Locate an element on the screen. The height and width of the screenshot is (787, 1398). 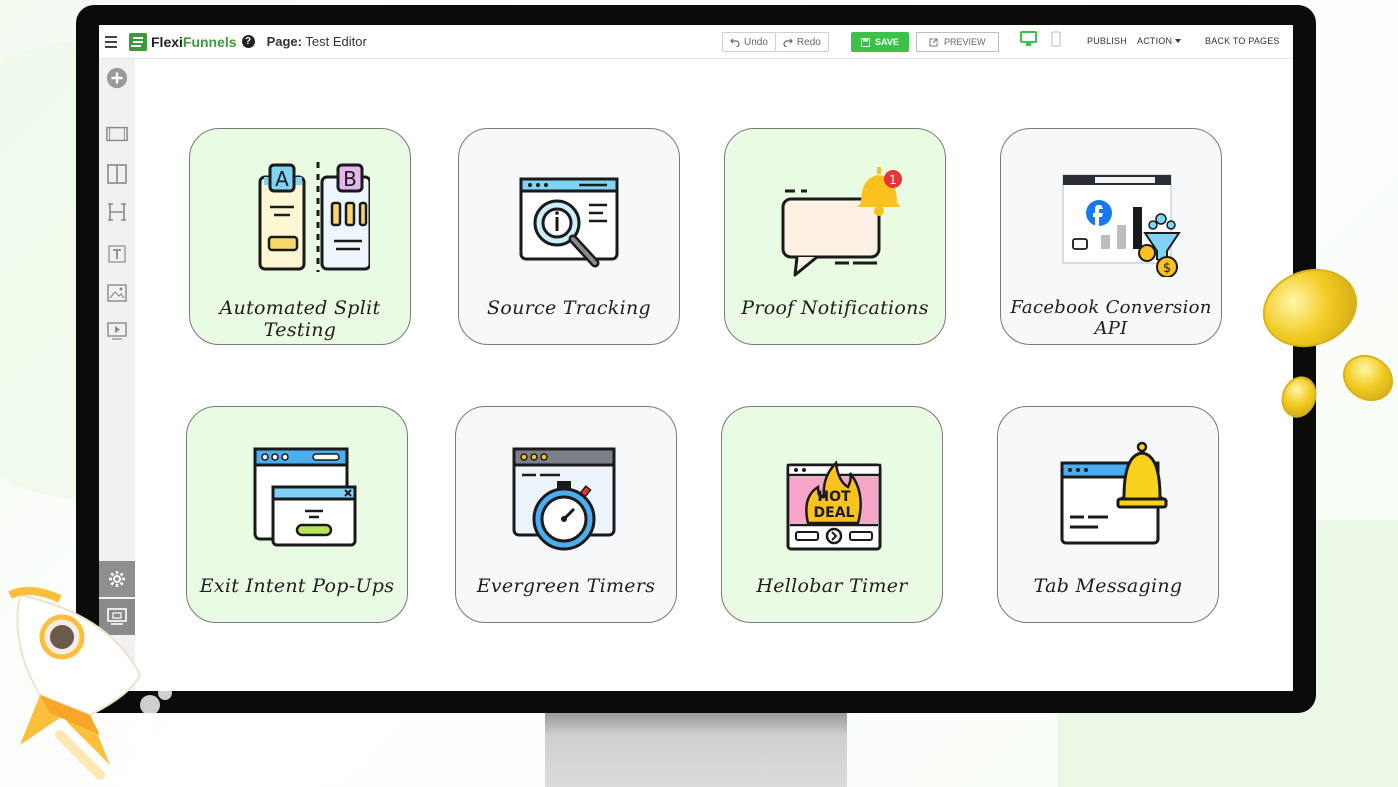
save-label: SAVE is located at coordinates (887, 42).